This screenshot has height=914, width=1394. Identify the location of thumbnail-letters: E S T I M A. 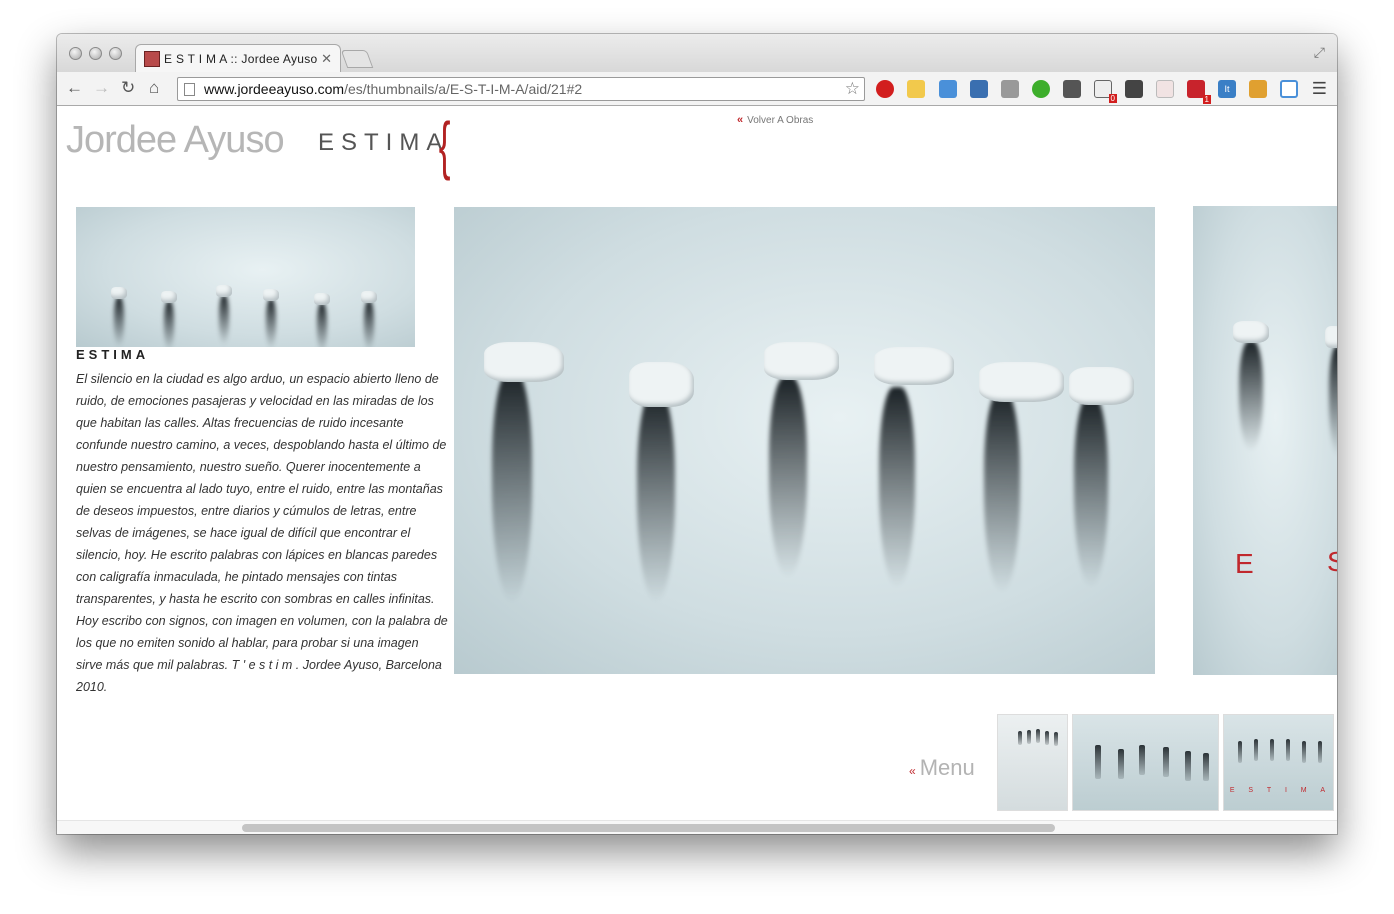
(1278, 790).